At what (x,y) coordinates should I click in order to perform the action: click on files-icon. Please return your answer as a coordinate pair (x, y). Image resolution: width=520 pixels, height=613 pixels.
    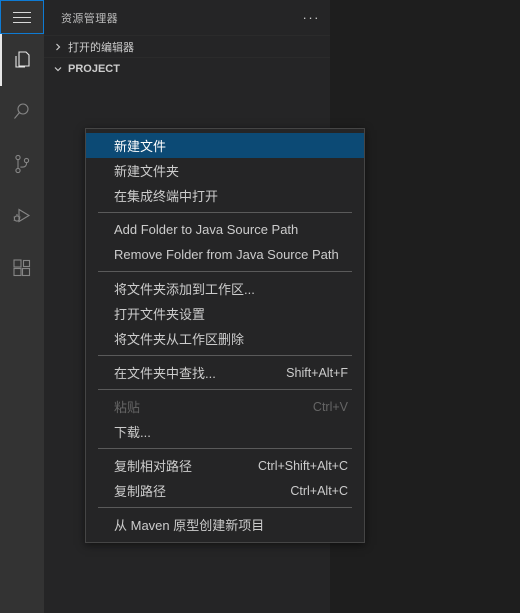
    Looking at the image, I should click on (22, 60).